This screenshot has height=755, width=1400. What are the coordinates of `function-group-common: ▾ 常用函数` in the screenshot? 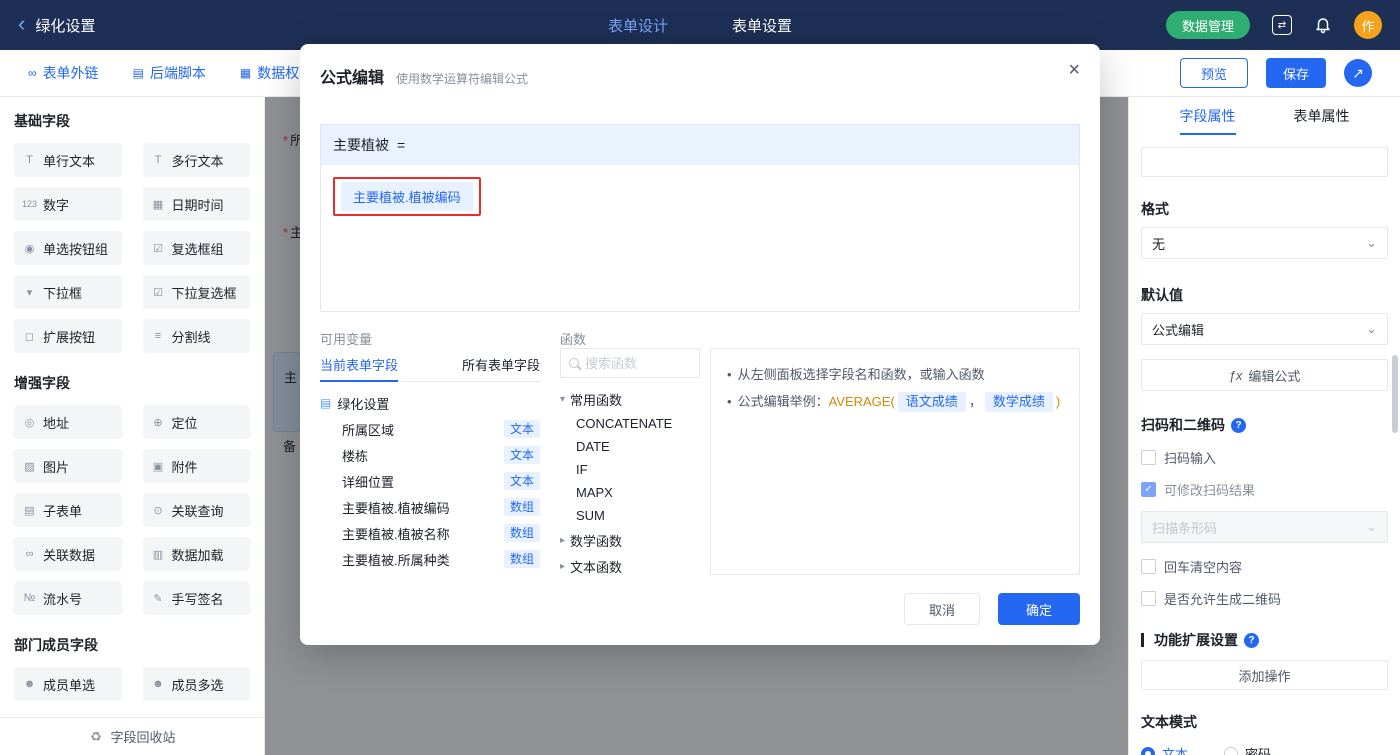 It's located at (630, 399).